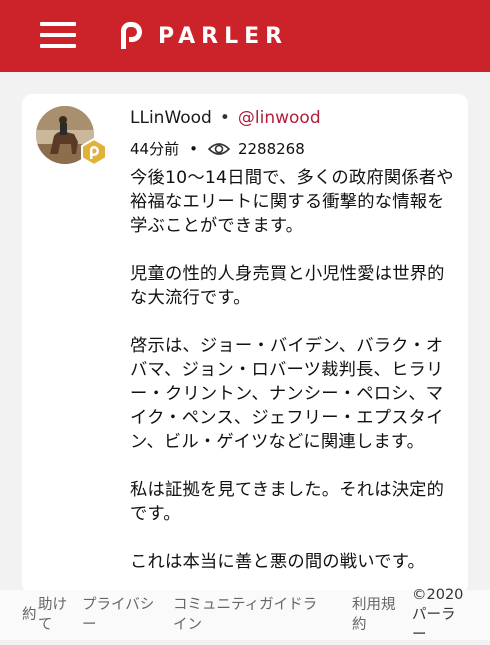  Describe the element at coordinates (58, 35) in the screenshot. I see `hamburger-menu-icon` at that location.